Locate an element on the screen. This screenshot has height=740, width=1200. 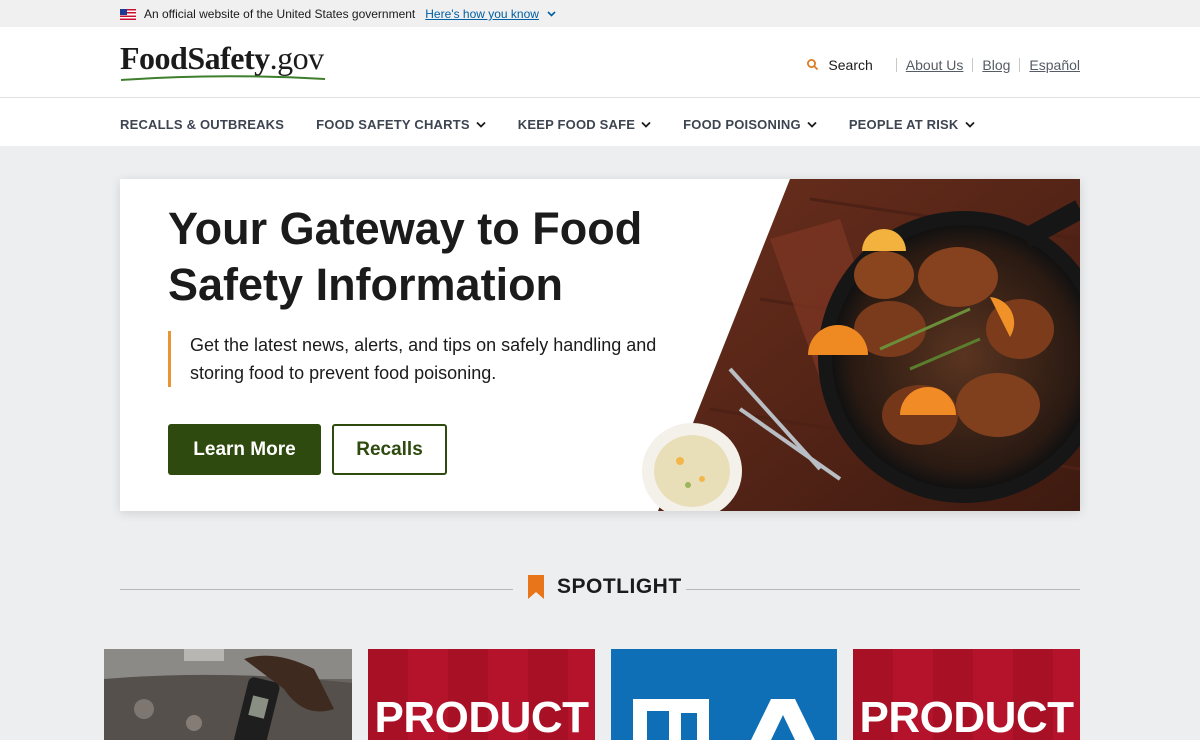
logo-wordmark: FoodSafety.gov is located at coordinates (222, 58).